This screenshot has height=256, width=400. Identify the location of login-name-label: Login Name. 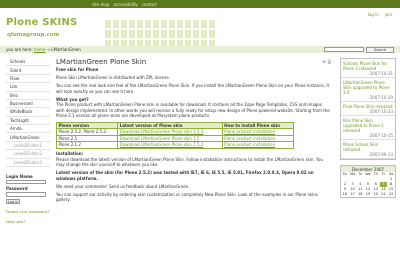
(19, 176).